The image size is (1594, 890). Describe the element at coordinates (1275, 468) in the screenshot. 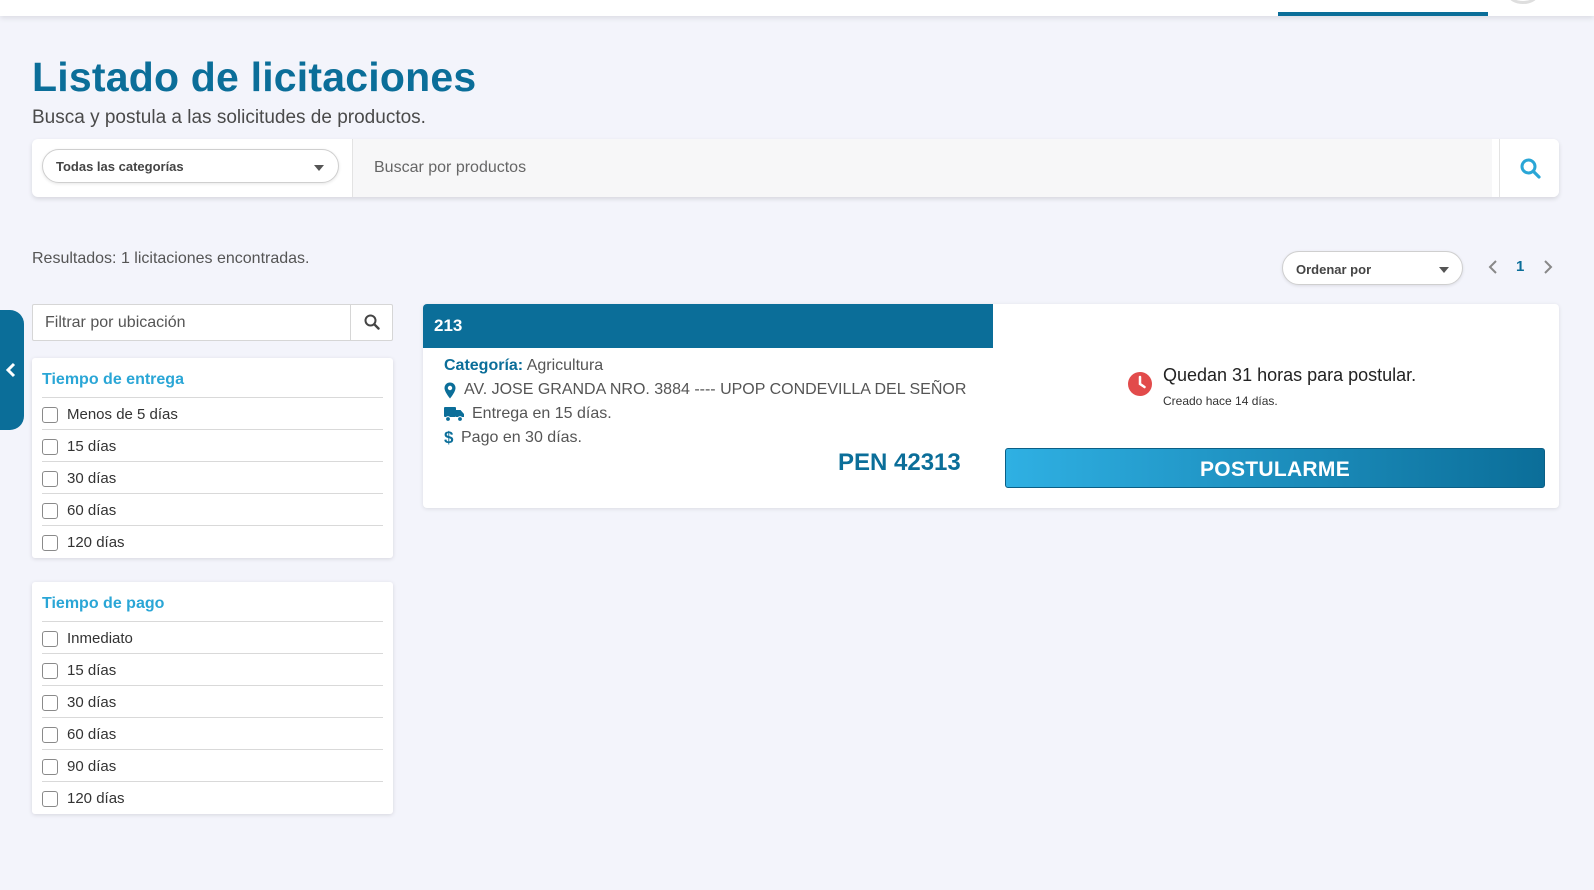

I see `apply-button: POSTULARME` at that location.